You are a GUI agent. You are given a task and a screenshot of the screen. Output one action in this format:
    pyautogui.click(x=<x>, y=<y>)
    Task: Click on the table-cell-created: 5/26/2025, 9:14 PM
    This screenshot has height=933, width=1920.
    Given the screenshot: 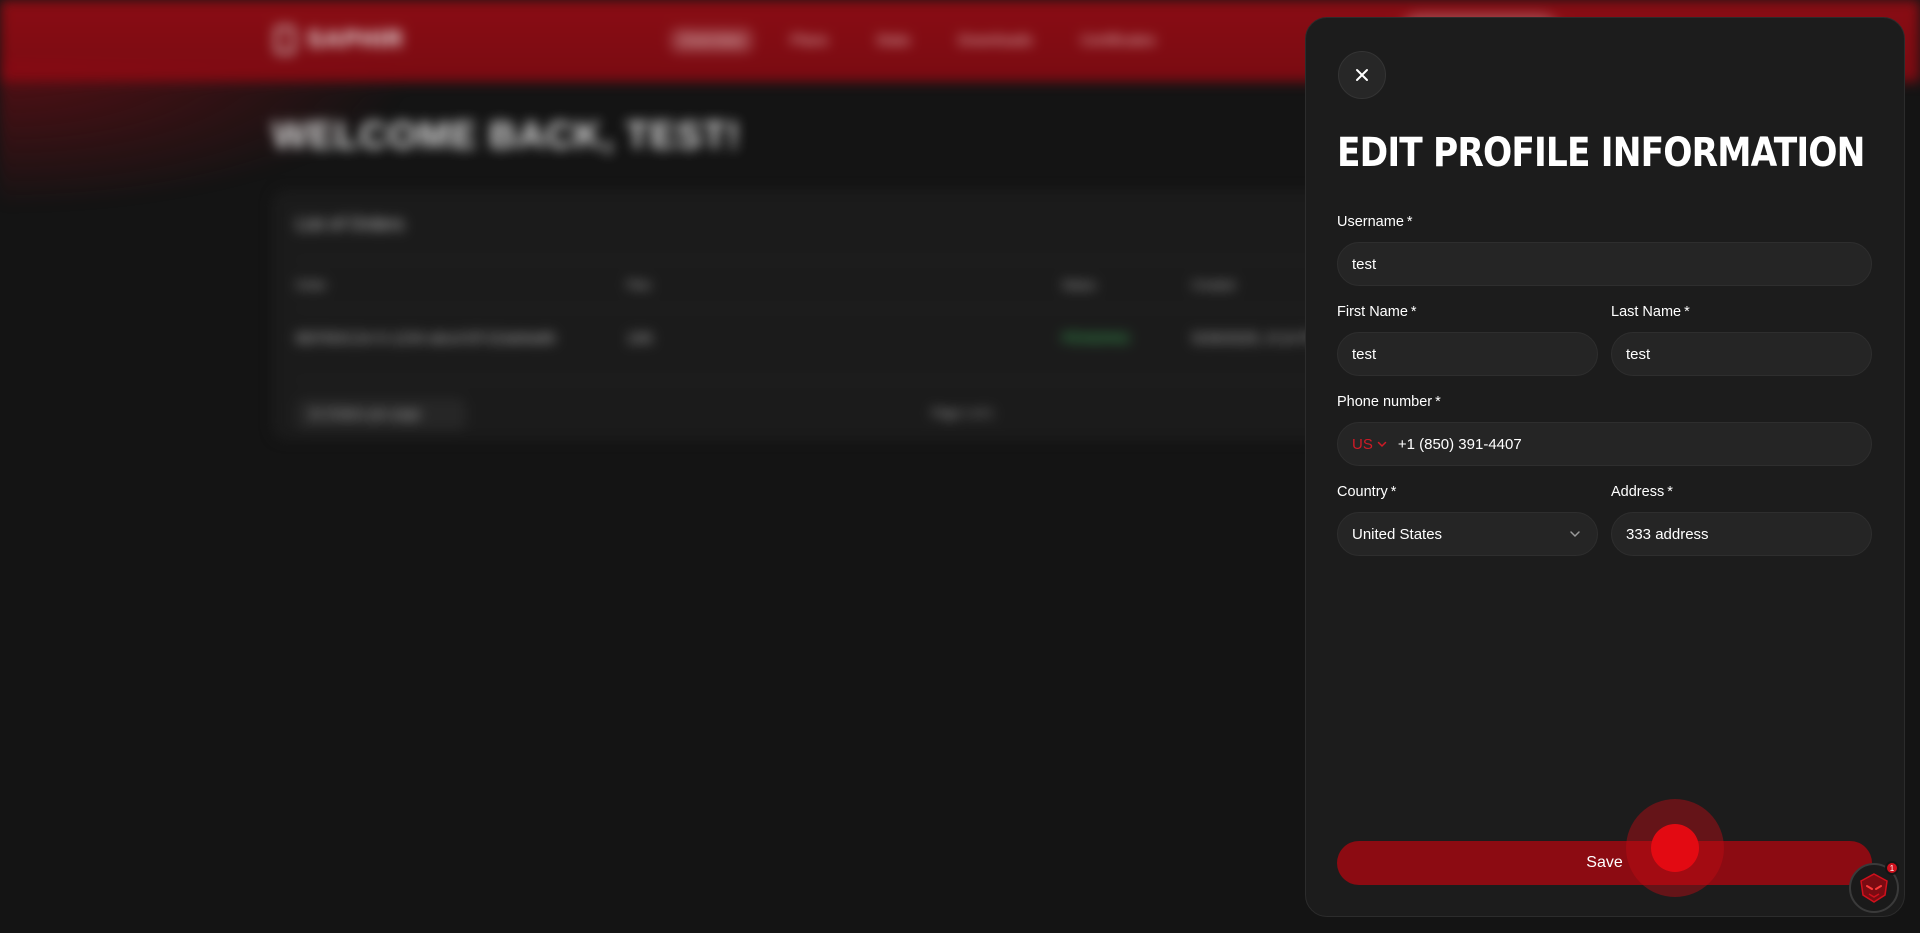 What is the action you would take?
    pyautogui.click(x=1257, y=338)
    